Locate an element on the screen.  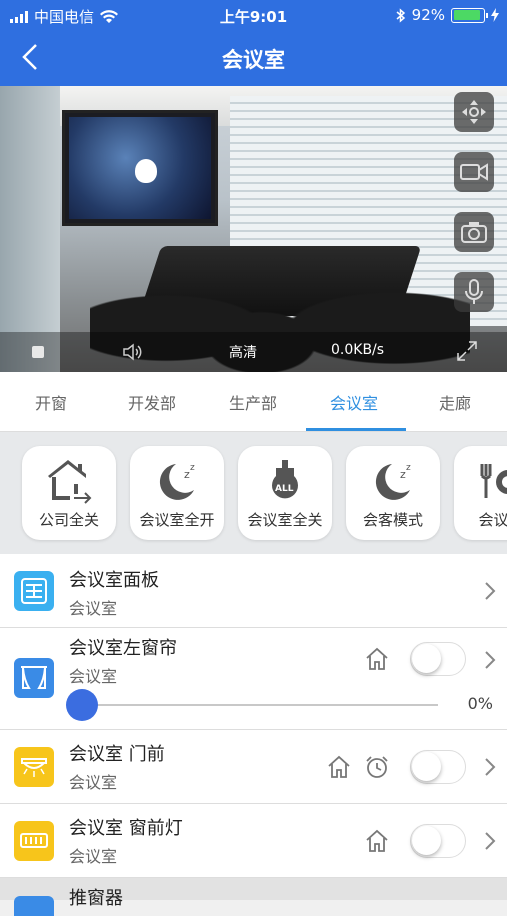
status-bar: 中国电信 上午9:01 92% is located at coordinates (253, 15).